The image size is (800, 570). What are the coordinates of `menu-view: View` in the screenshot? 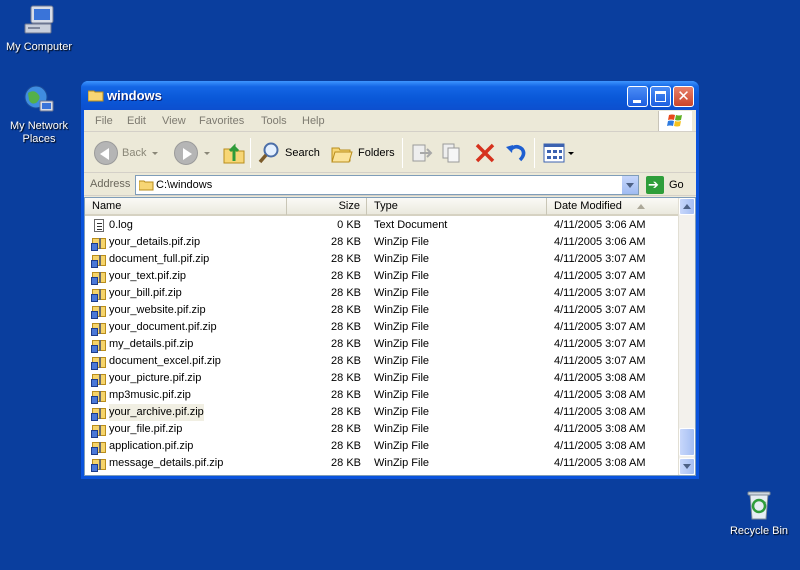 It's located at (174, 121).